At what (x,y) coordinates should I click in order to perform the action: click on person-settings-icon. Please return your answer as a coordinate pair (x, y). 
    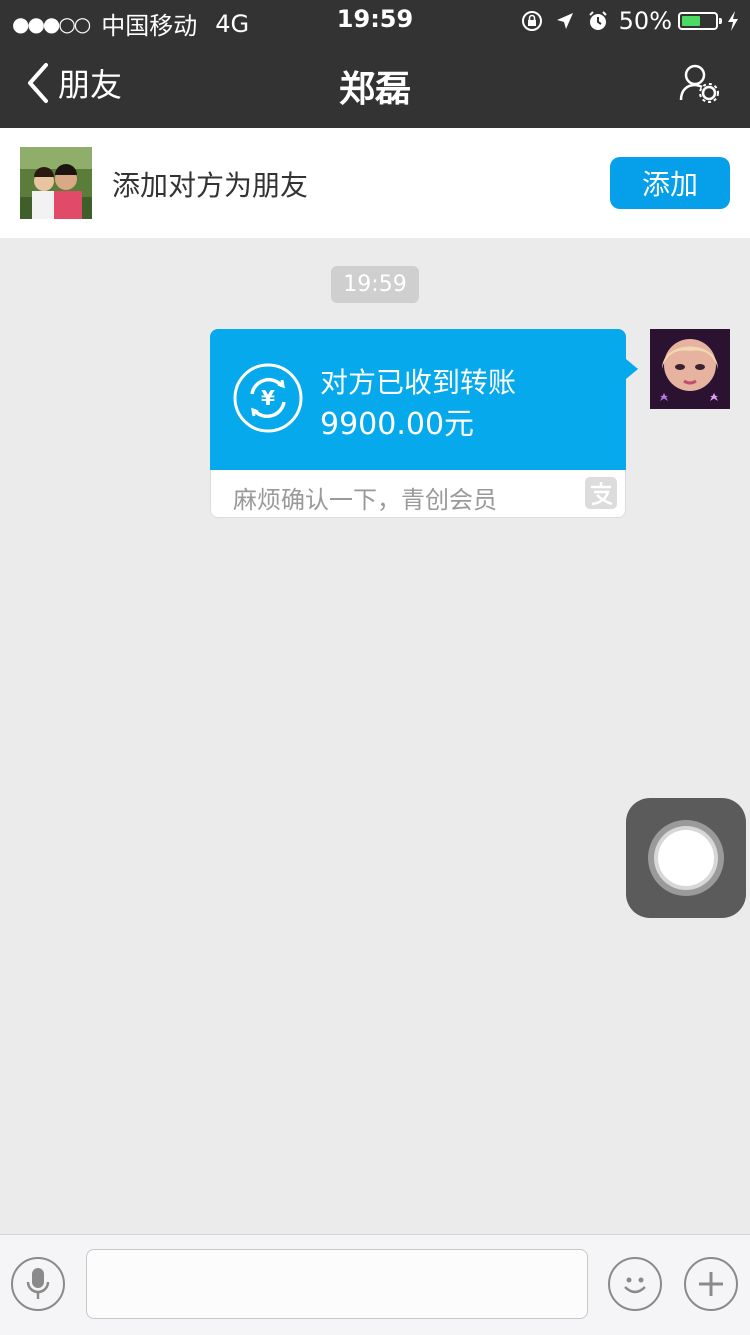
    Looking at the image, I should click on (699, 83).